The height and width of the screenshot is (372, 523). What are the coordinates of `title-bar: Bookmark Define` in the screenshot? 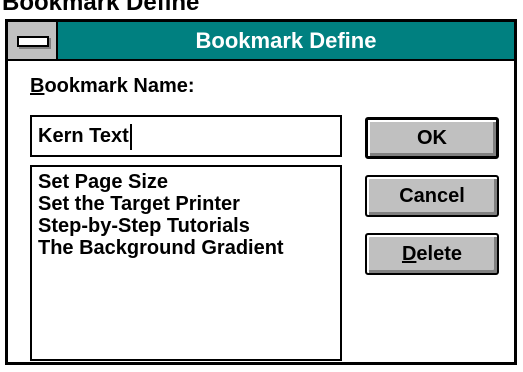 It's located at (261, 41).